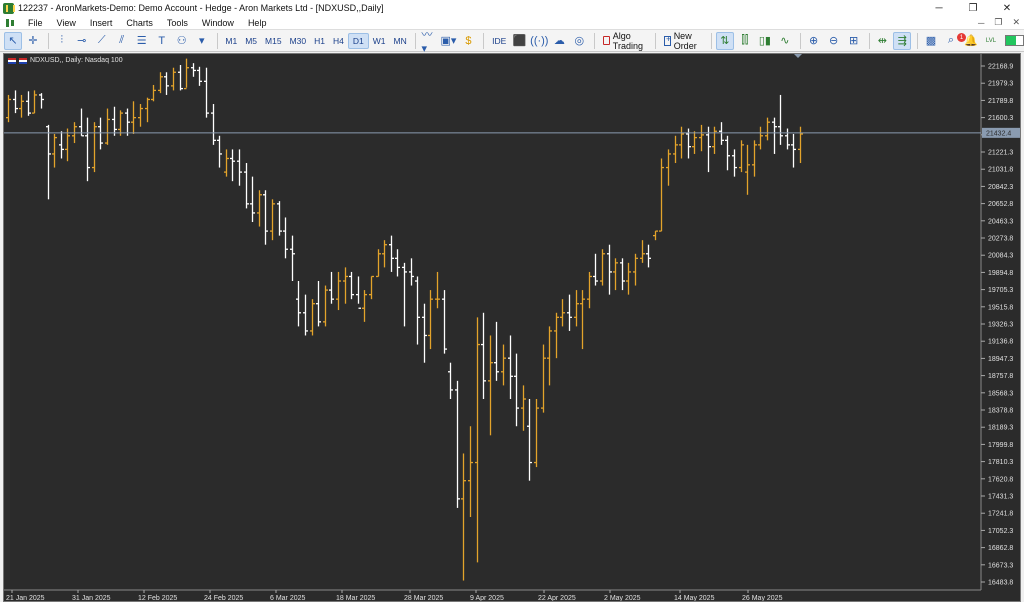 The image size is (1024, 602). What do you see at coordinates (257, 23) in the screenshot?
I see `menu-help: Help` at bounding box center [257, 23].